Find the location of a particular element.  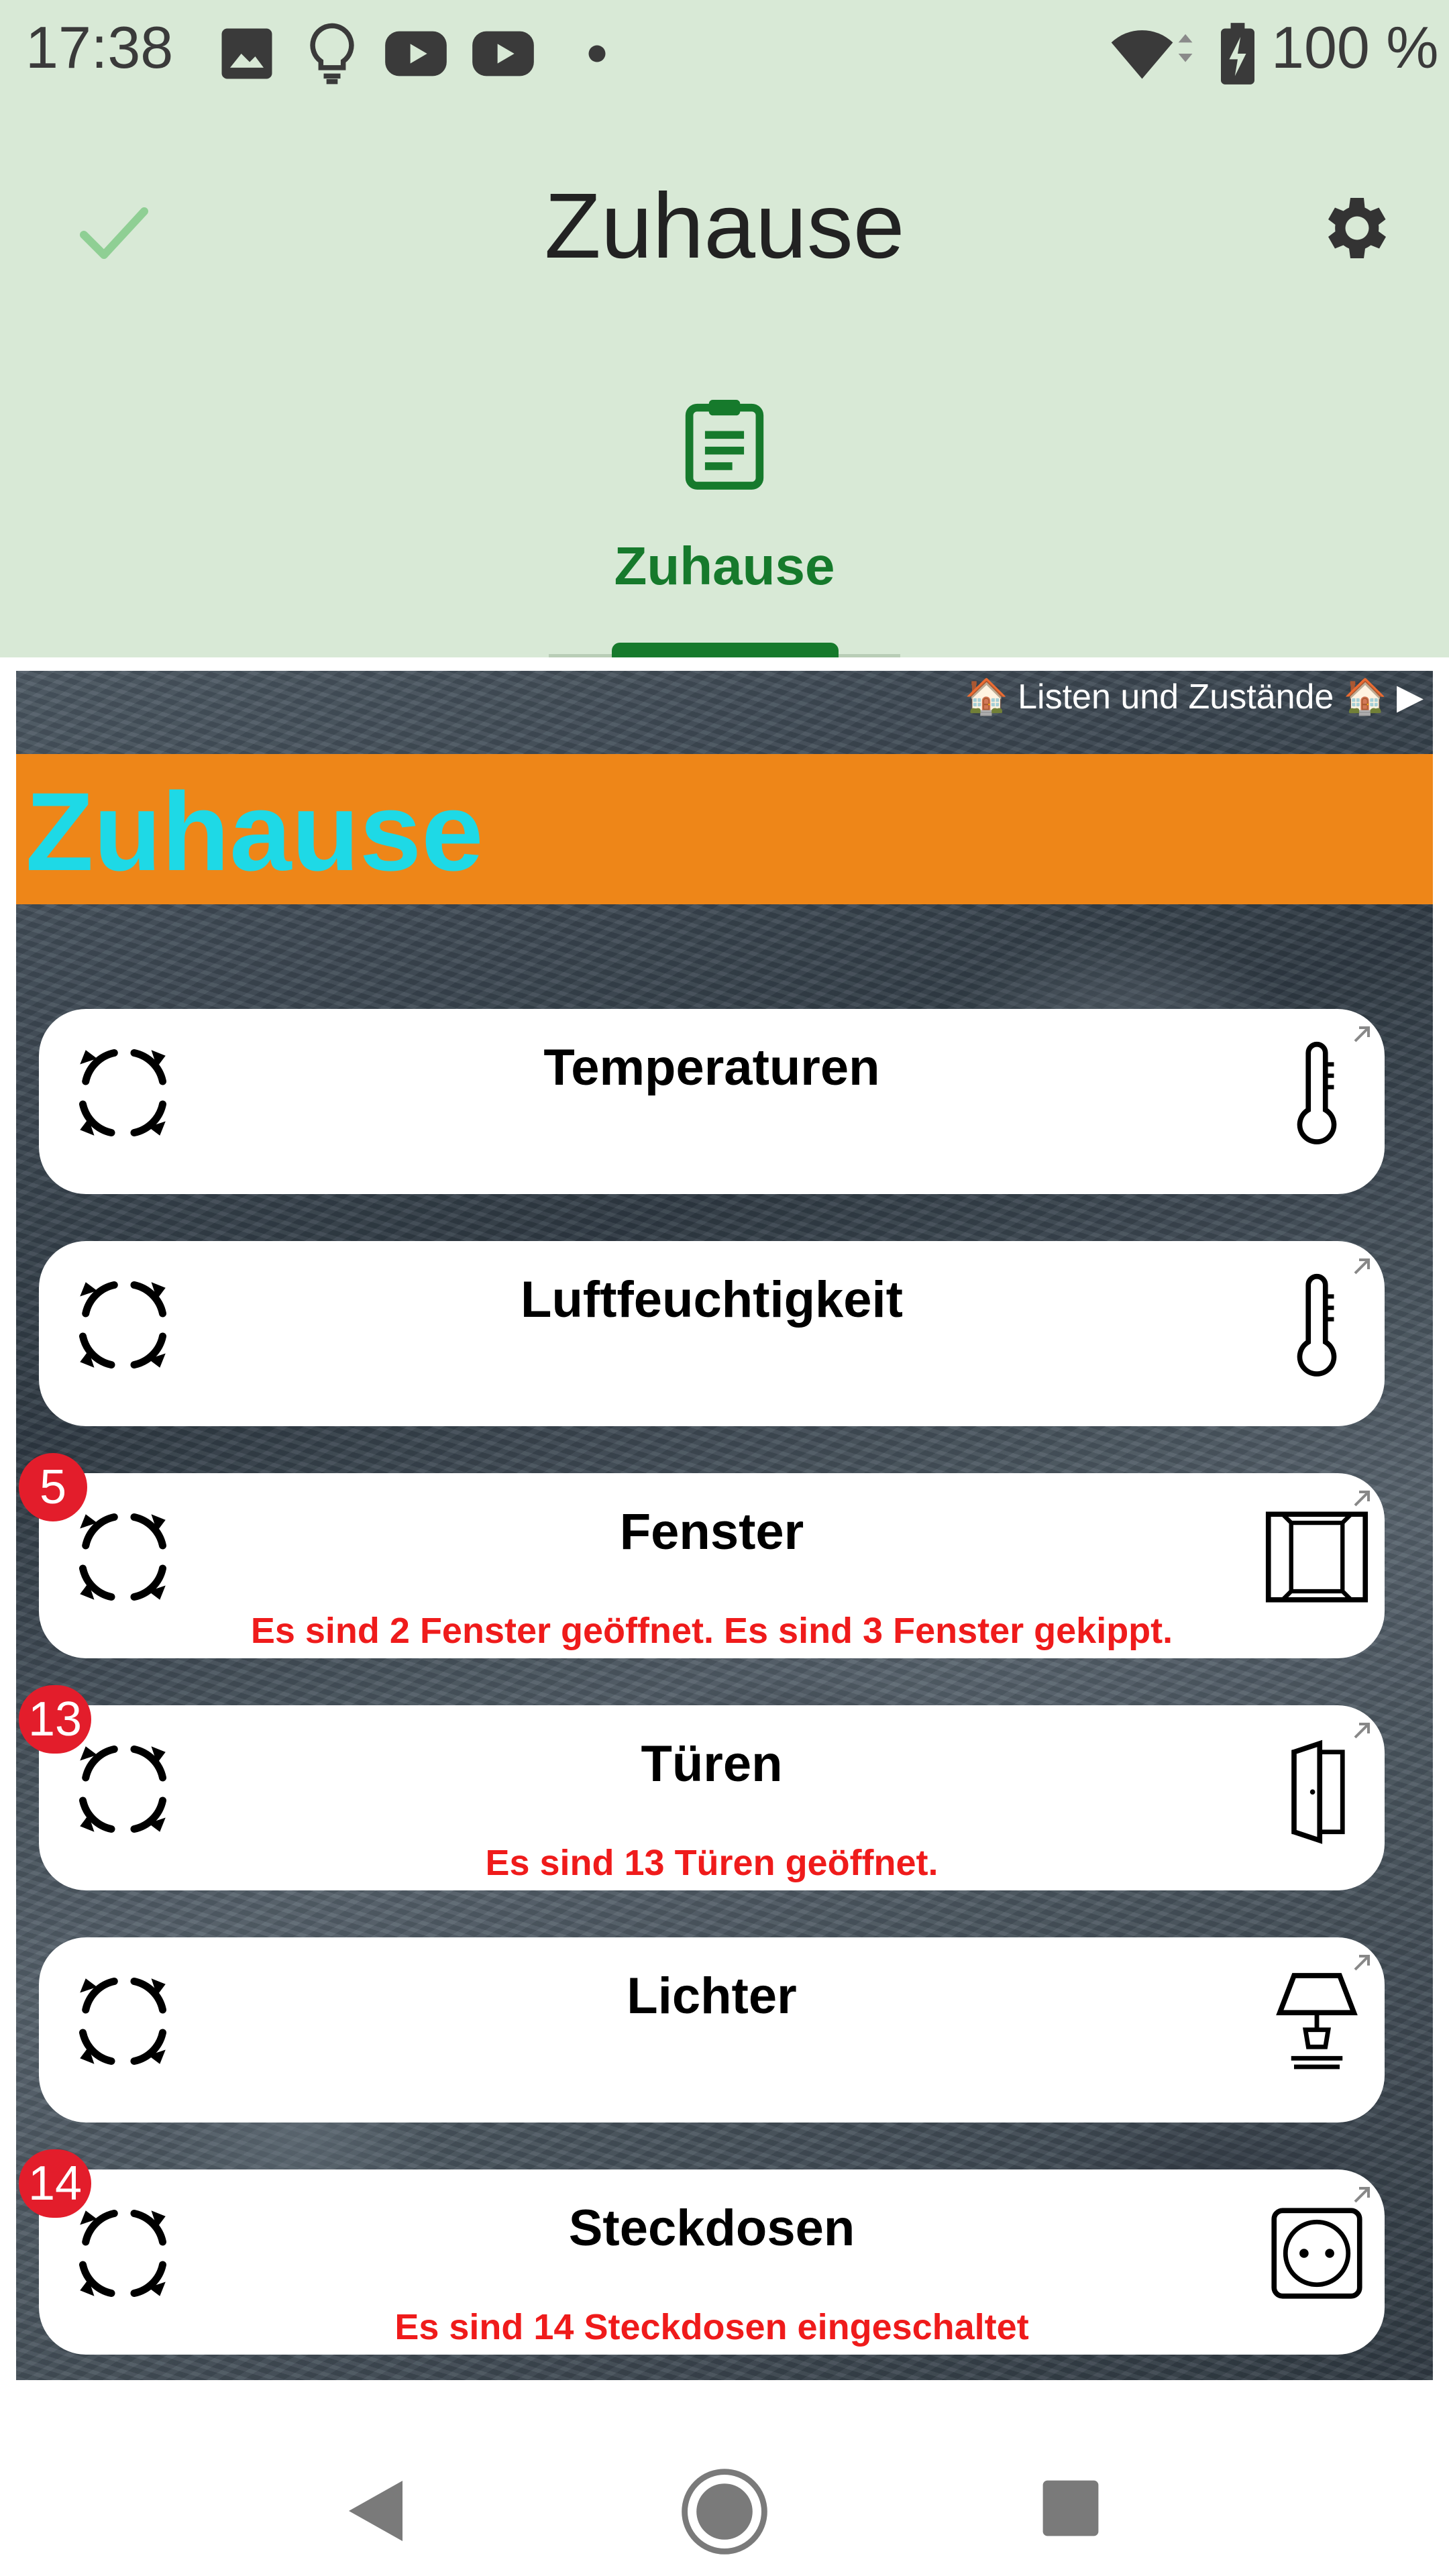

recents-icon is located at coordinates (1071, 2508).